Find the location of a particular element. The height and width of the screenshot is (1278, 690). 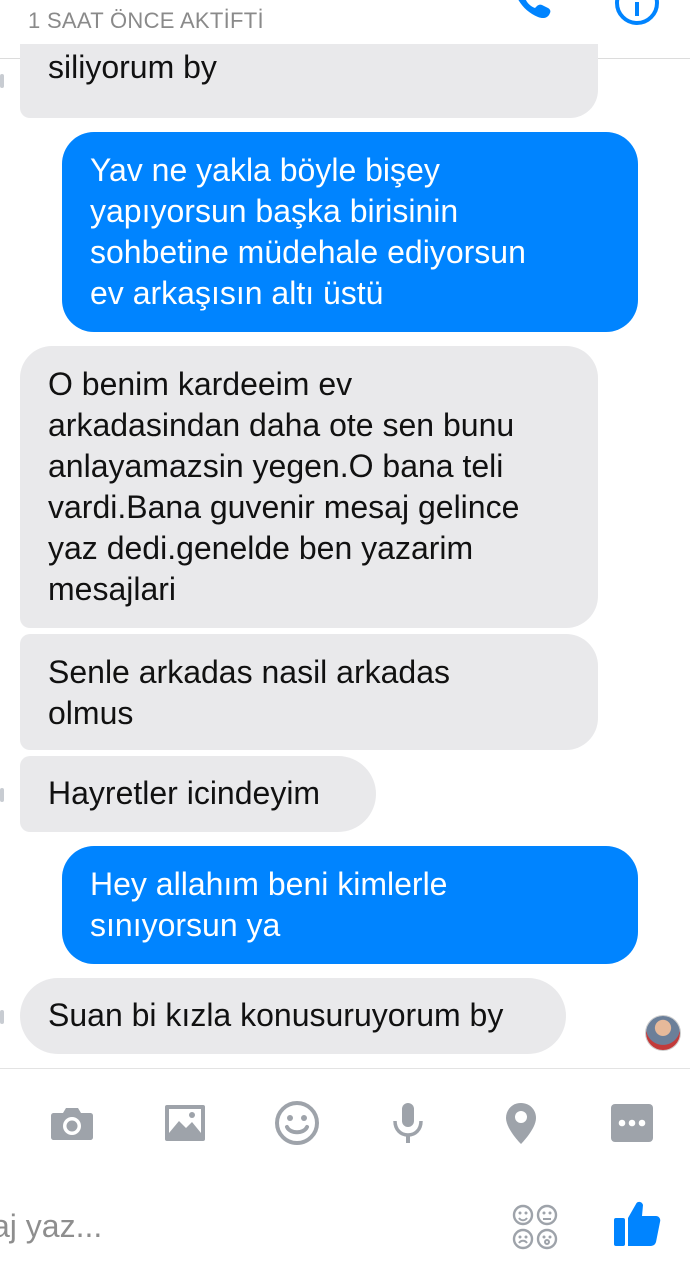

message-line: arkadasindan daha ote sen bunu is located at coordinates (281, 425).